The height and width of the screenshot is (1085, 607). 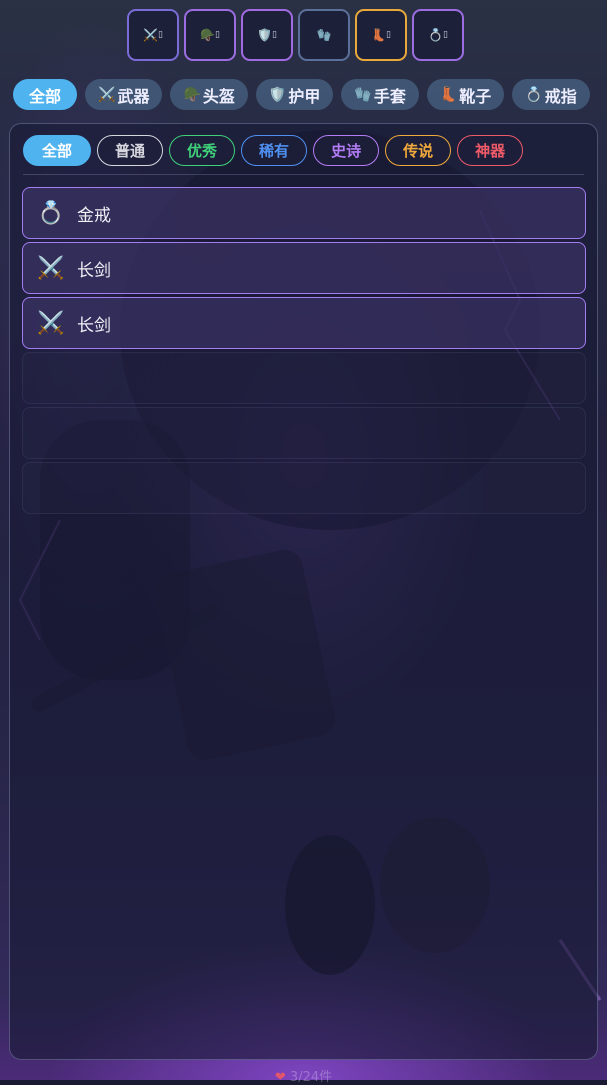 I want to click on weapon-icon: ⚔️, so click(x=150, y=35).